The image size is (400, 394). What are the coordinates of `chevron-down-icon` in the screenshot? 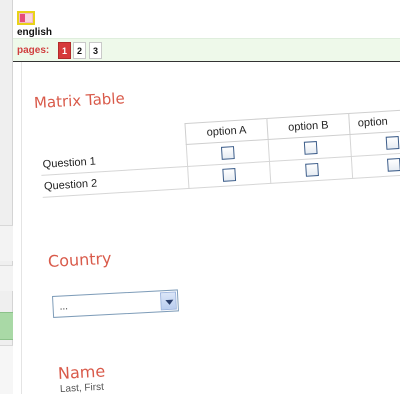 It's located at (168, 301).